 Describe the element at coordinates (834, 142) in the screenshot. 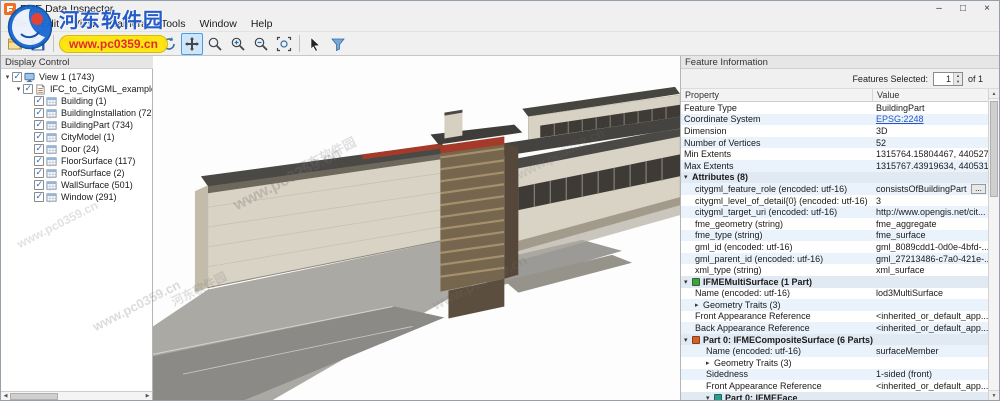

I see `table-row: Number of Vertices 52` at that location.